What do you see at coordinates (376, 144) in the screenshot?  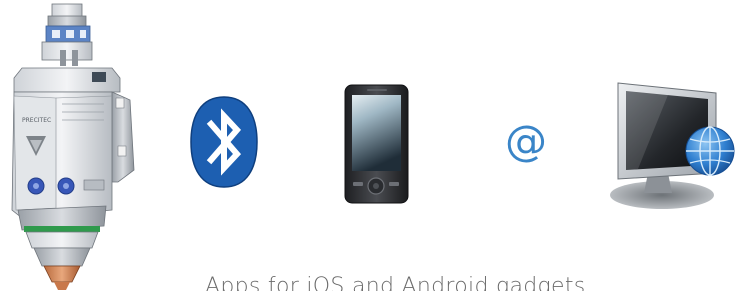 I see `smartphone-icon` at bounding box center [376, 144].